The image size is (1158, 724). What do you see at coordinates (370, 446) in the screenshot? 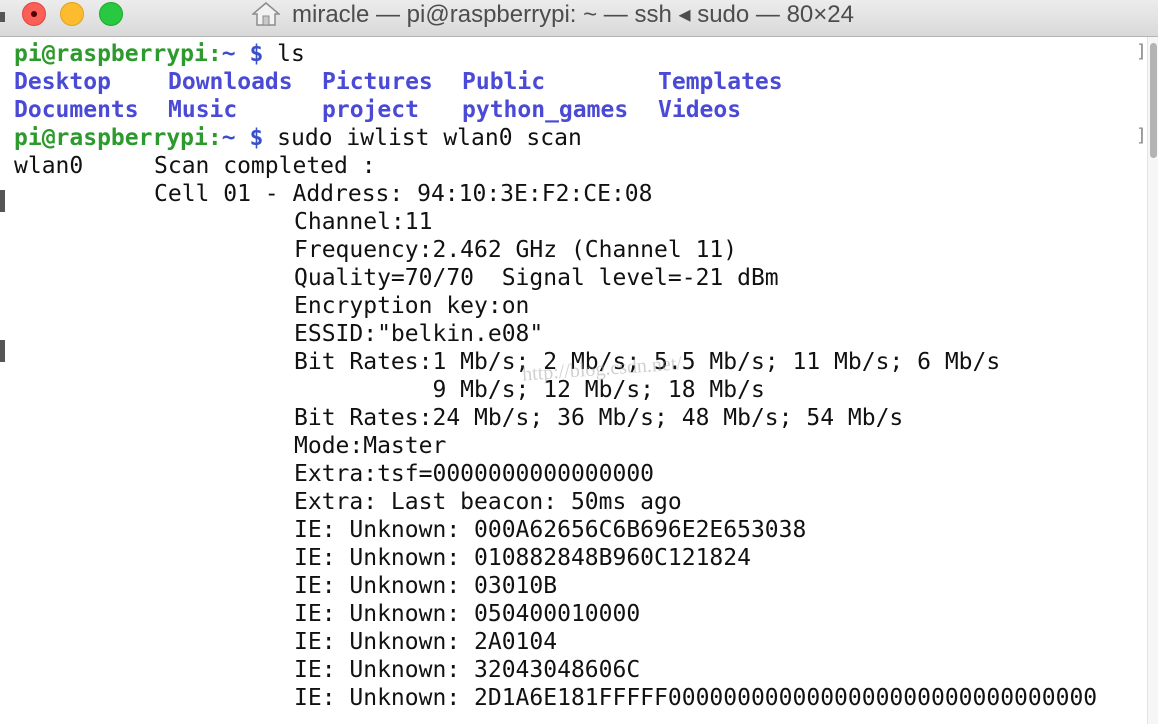
I see `scan-detail-line: Mode:Master` at bounding box center [370, 446].